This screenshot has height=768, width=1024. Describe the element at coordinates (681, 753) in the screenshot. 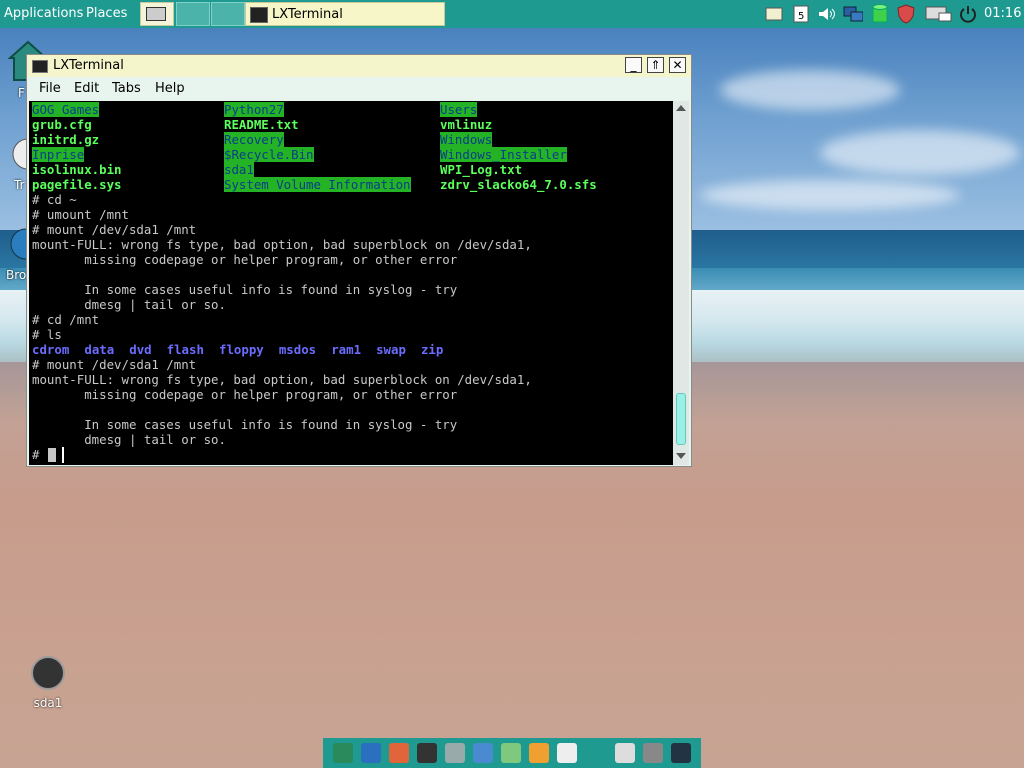

I see `package-icon` at that location.